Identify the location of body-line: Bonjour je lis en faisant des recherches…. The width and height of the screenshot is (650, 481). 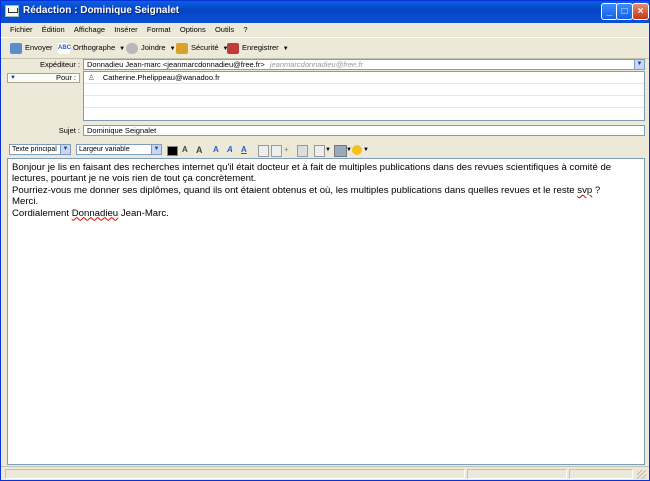
(312, 167).